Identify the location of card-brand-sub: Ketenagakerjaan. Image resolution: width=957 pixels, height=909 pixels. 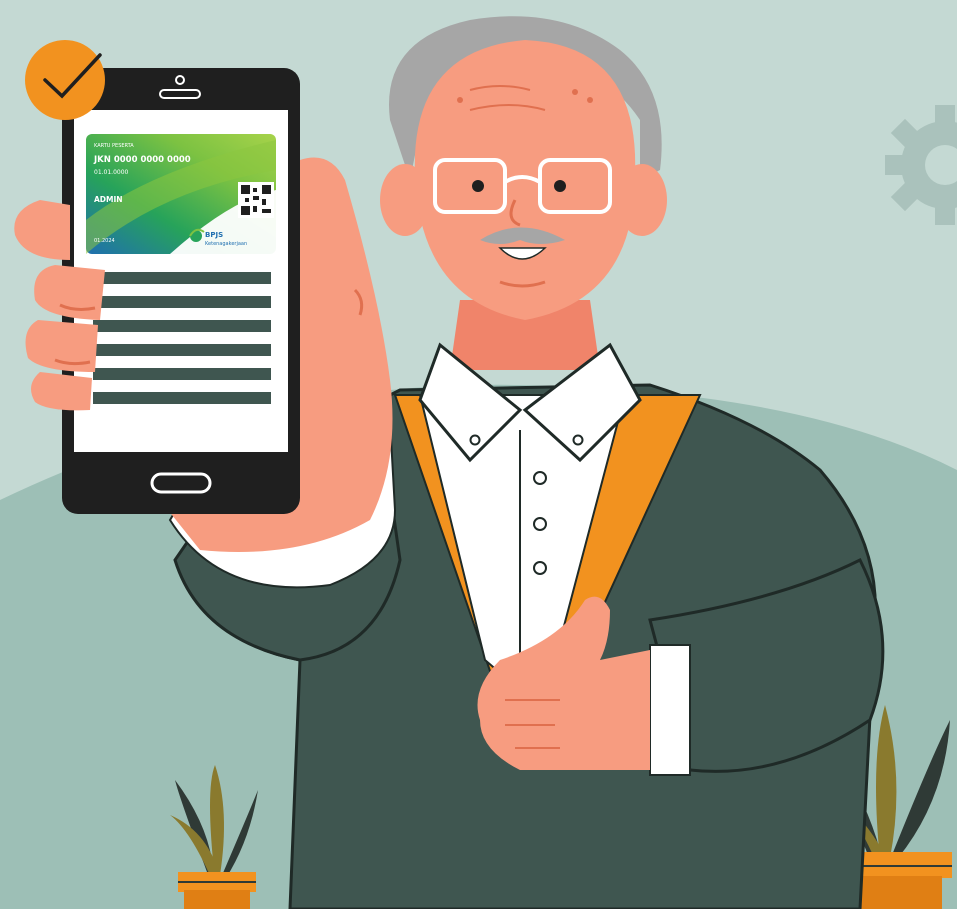
(226, 244).